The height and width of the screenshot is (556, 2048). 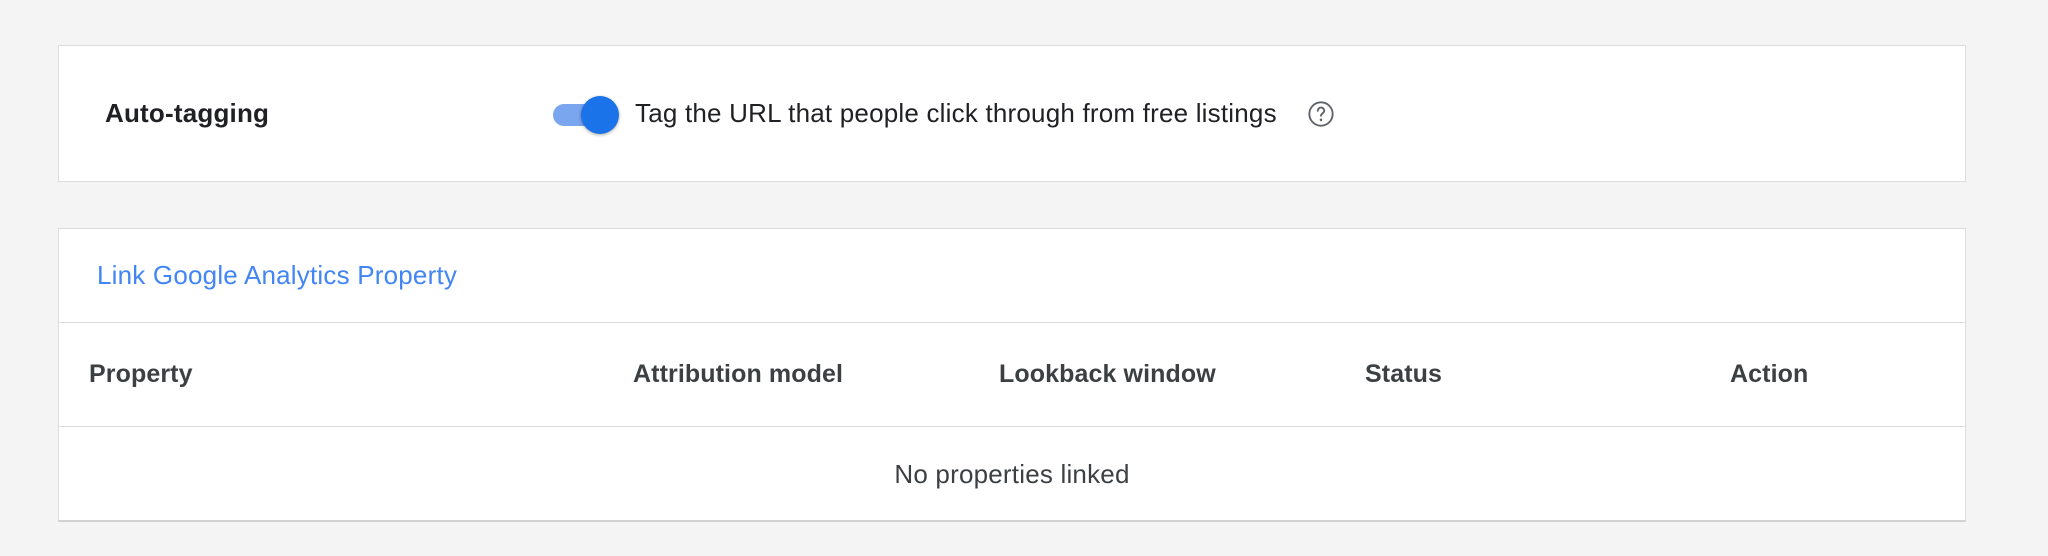 I want to click on toggle-thumb, so click(x=600, y=115).